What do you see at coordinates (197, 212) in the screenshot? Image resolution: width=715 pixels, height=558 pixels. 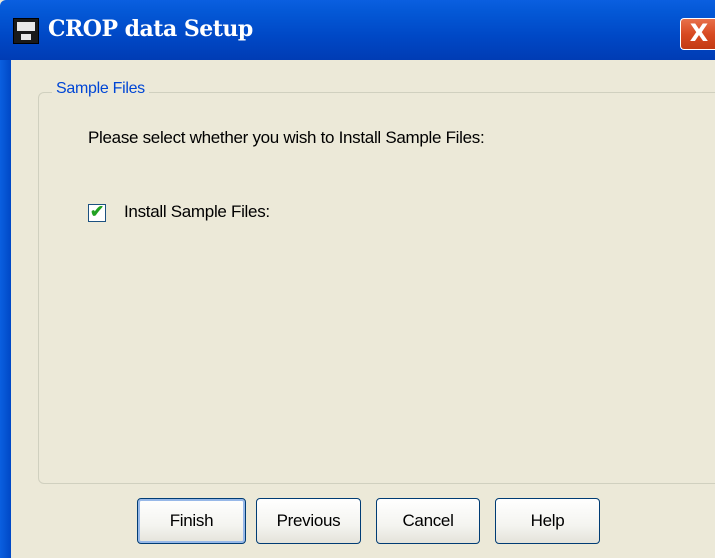 I see `install-sample-files-label: Install Sample Files:` at bounding box center [197, 212].